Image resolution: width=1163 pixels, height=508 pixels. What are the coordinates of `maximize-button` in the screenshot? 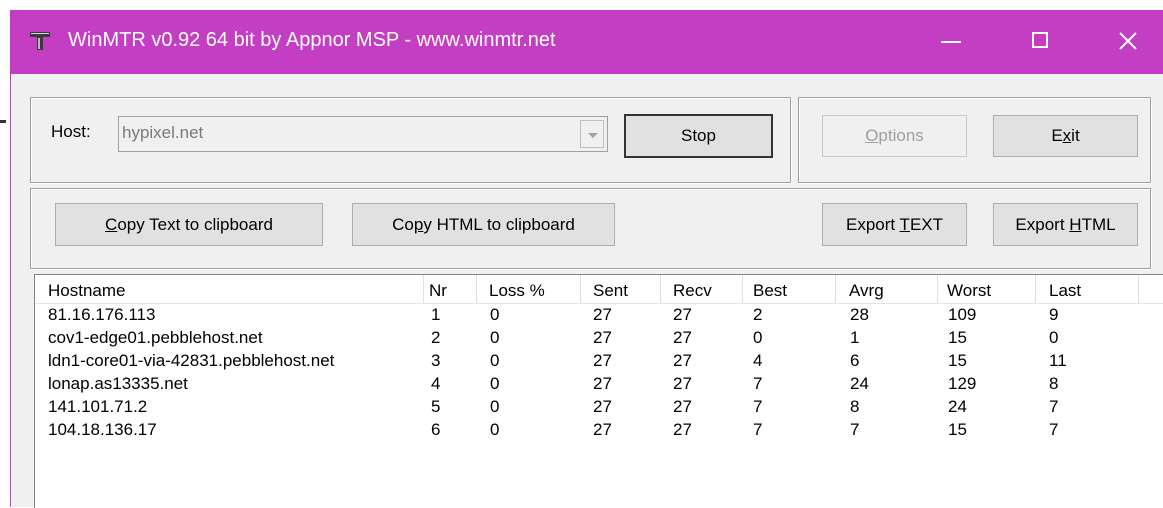 It's located at (1043, 42).